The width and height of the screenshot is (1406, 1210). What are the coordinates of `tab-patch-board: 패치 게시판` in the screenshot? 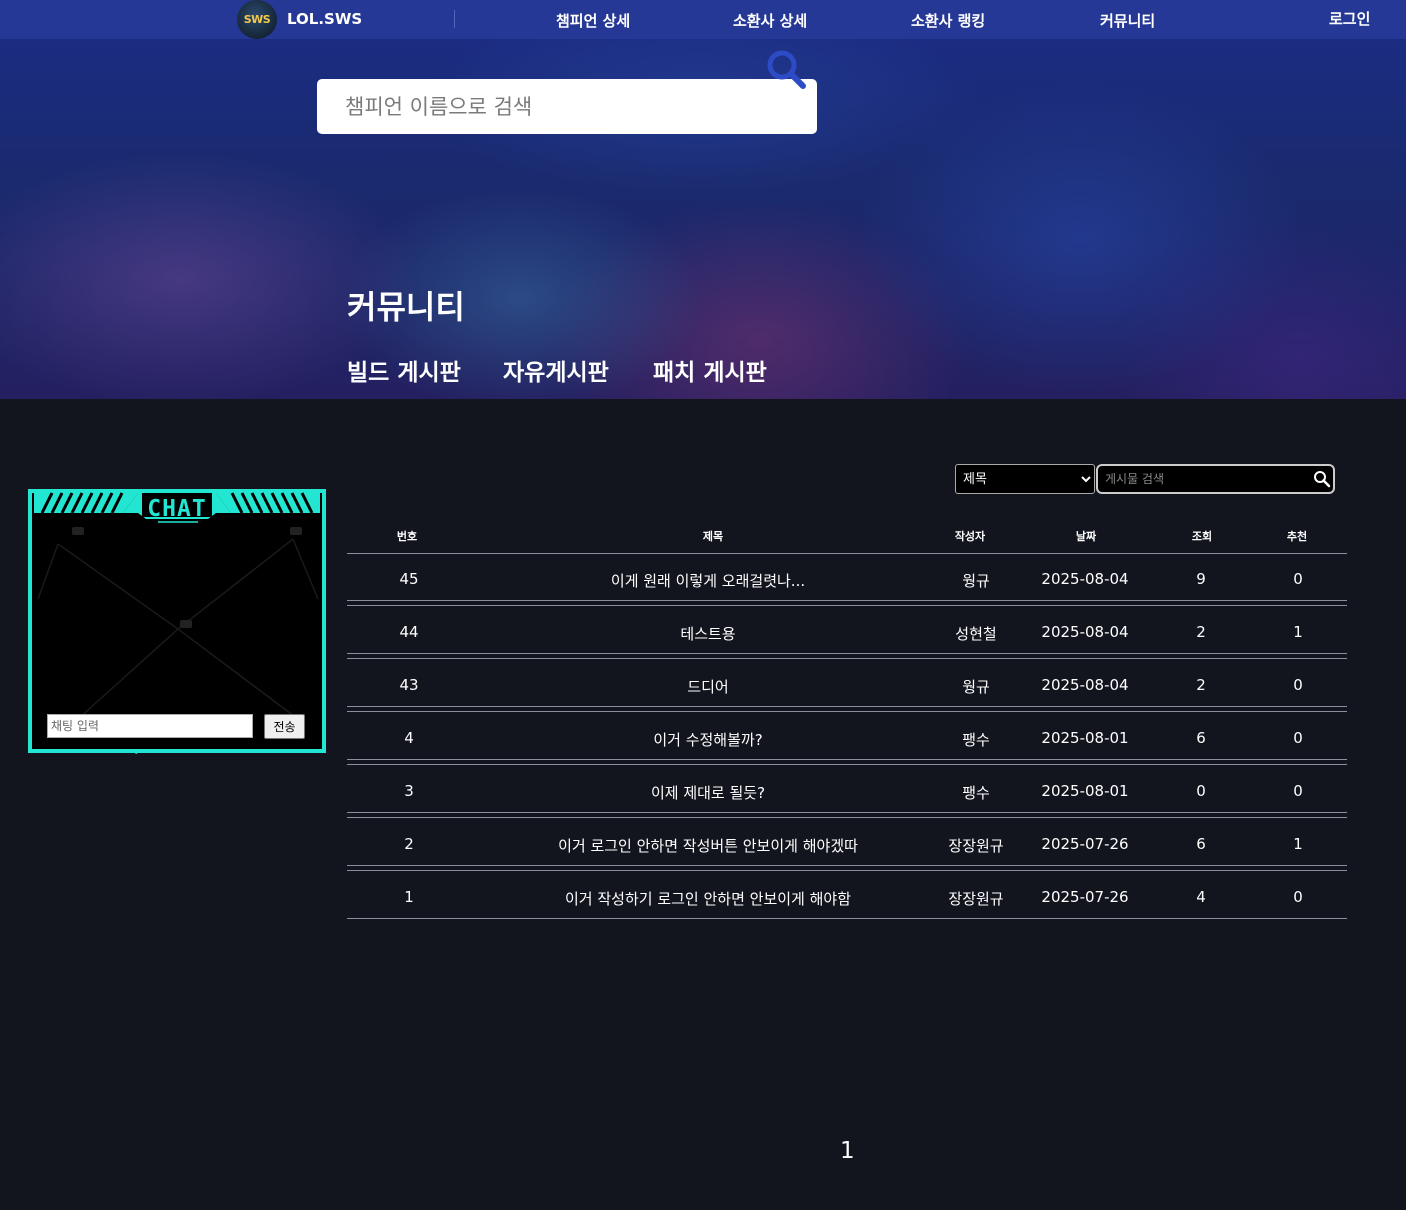 It's located at (710, 370).